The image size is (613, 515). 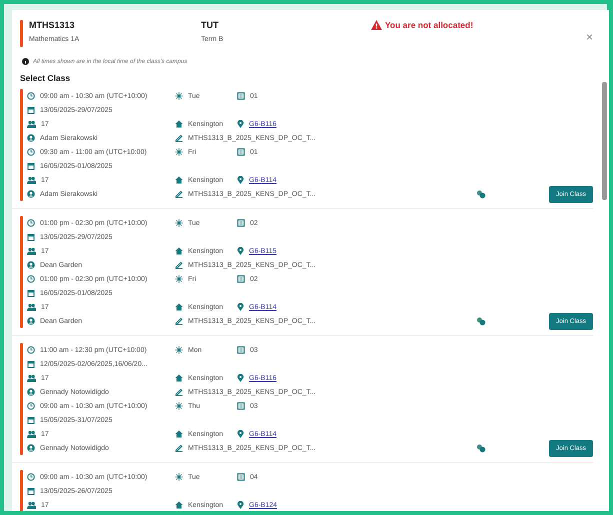 What do you see at coordinates (52, 25) in the screenshot?
I see `course-code: MTHS1313` at bounding box center [52, 25].